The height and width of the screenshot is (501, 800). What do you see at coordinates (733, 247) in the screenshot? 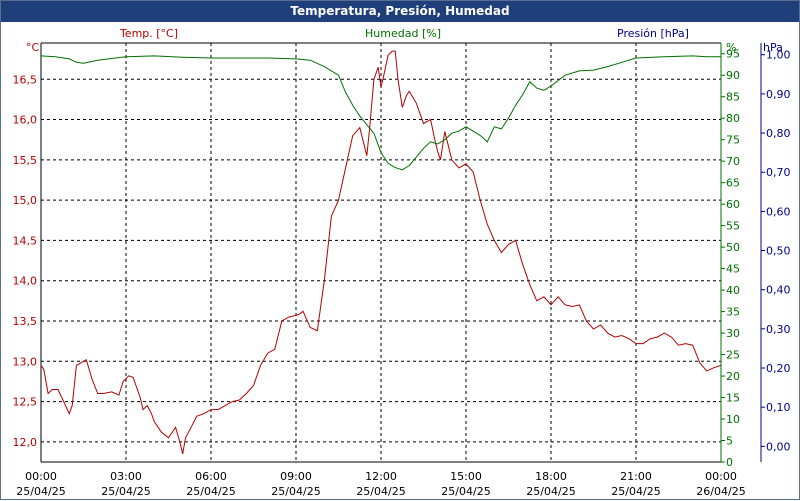
I see `humidity-tick-label: 50` at bounding box center [733, 247].